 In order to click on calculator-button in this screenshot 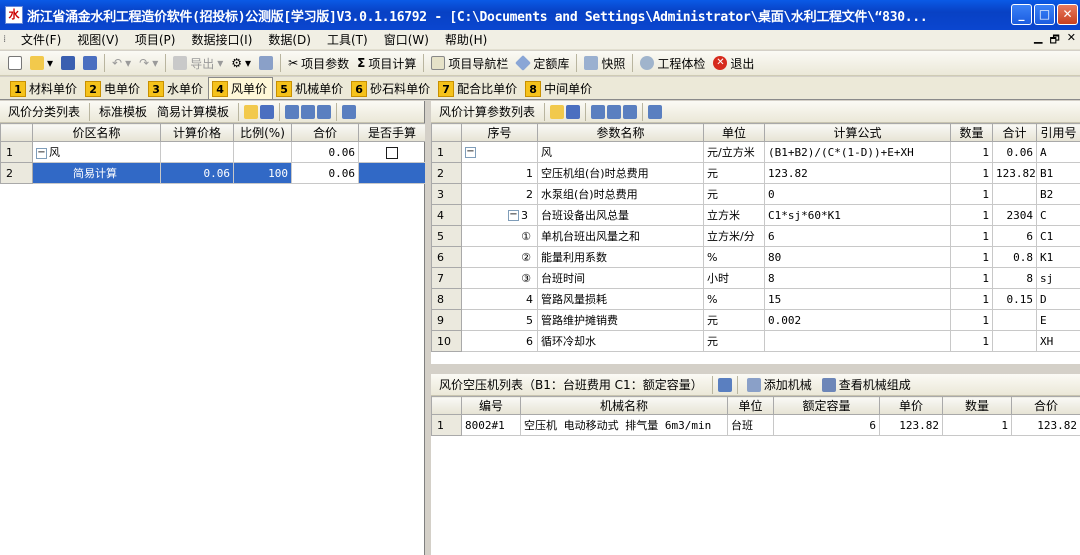, I will do `click(266, 63)`.